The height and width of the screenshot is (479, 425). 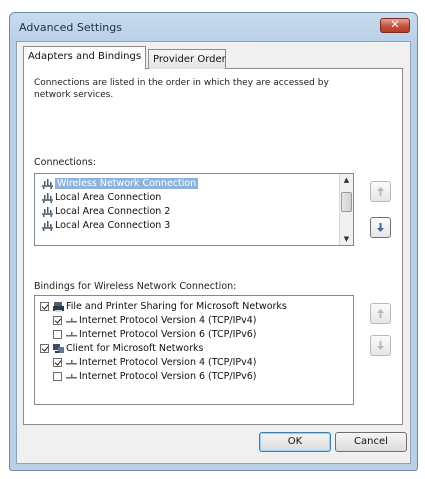 I want to click on tab-provider-order: Provider Order, so click(x=187, y=59).